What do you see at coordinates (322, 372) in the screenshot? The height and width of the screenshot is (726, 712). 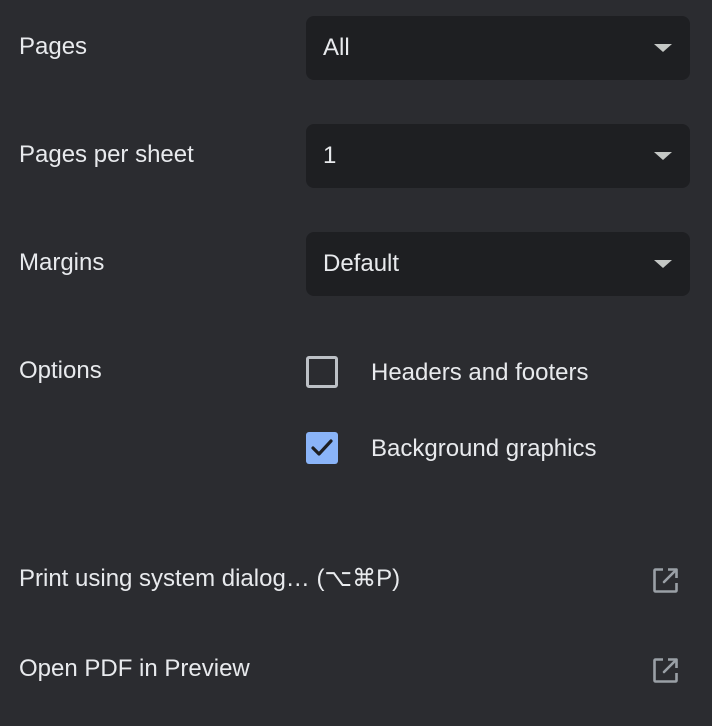 I see `headers-footers-checkbox` at bounding box center [322, 372].